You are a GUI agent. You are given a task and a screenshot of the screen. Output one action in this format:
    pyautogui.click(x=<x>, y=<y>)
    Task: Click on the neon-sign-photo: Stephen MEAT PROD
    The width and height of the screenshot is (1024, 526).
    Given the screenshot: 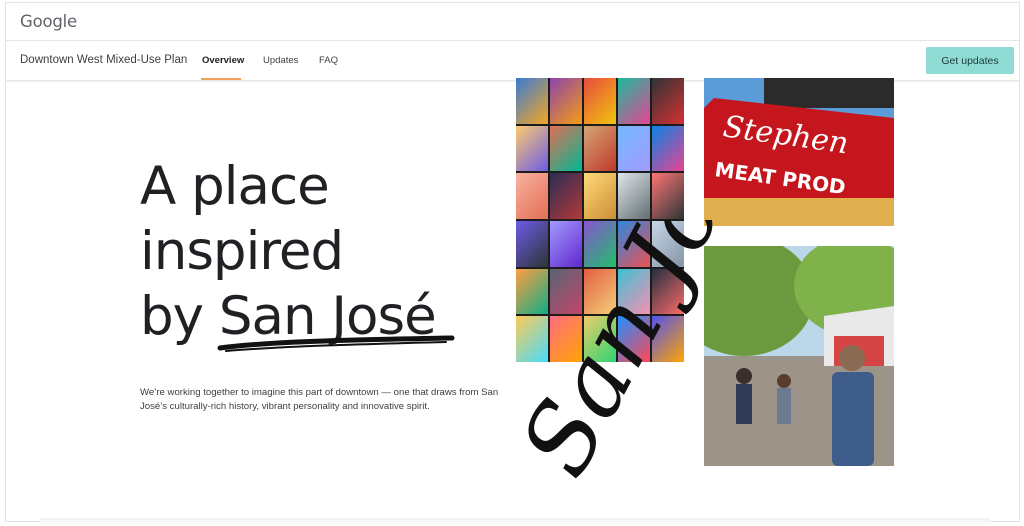 What is the action you would take?
    pyautogui.click(x=799, y=152)
    